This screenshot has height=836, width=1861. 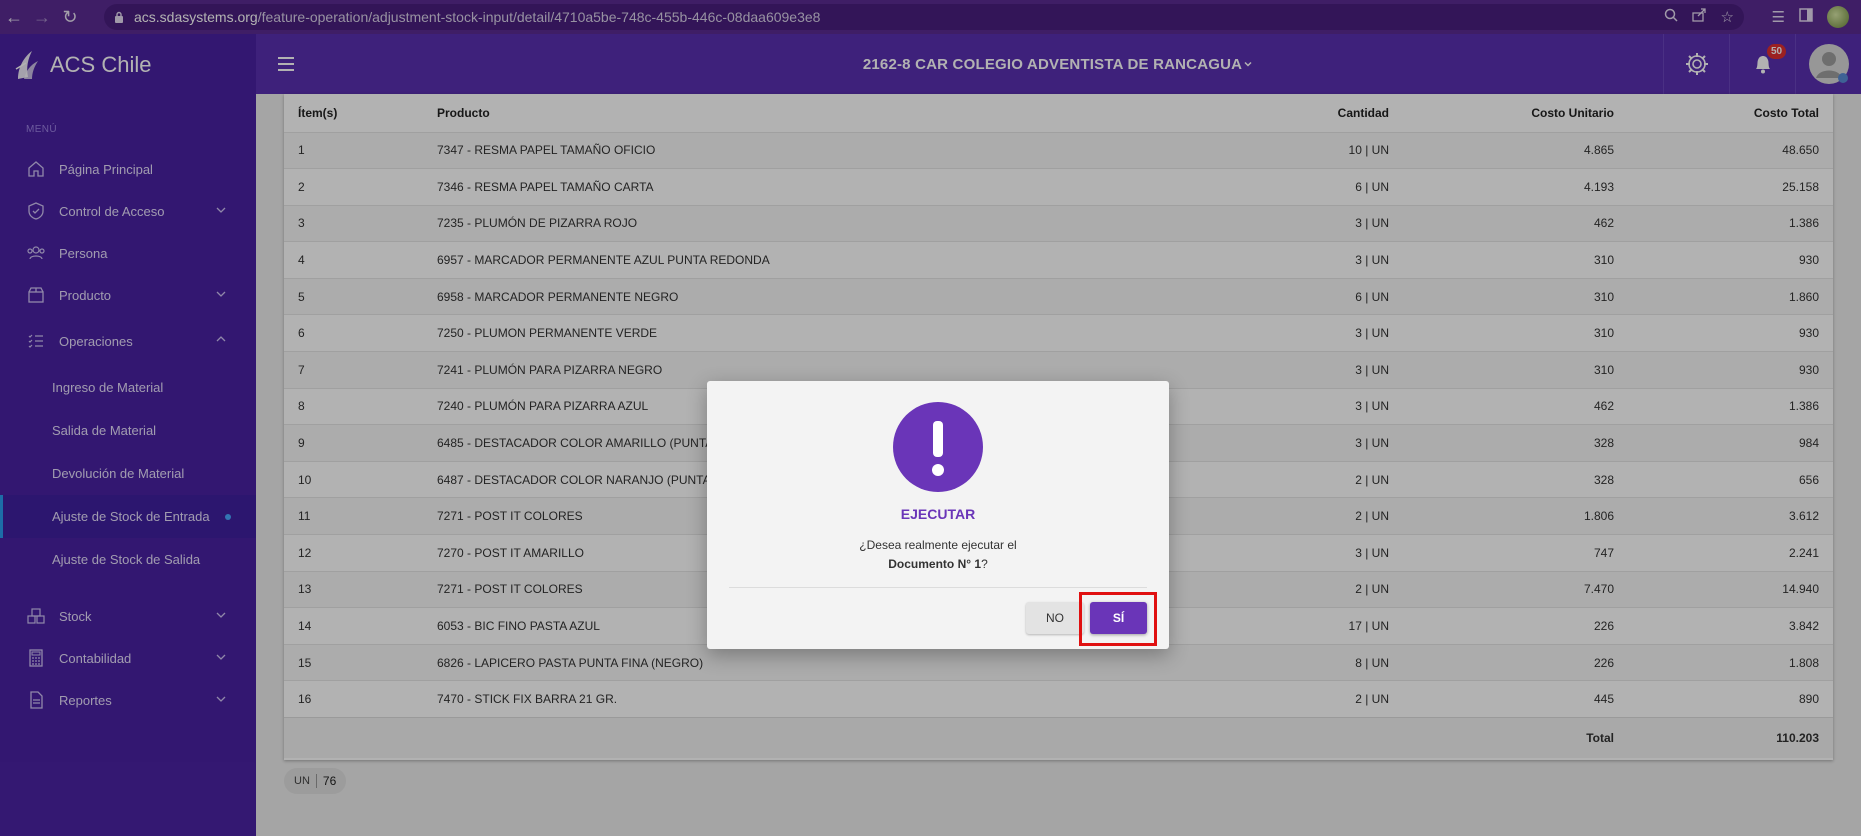 I want to click on dialog-question-end: ?, so click(x=984, y=564).